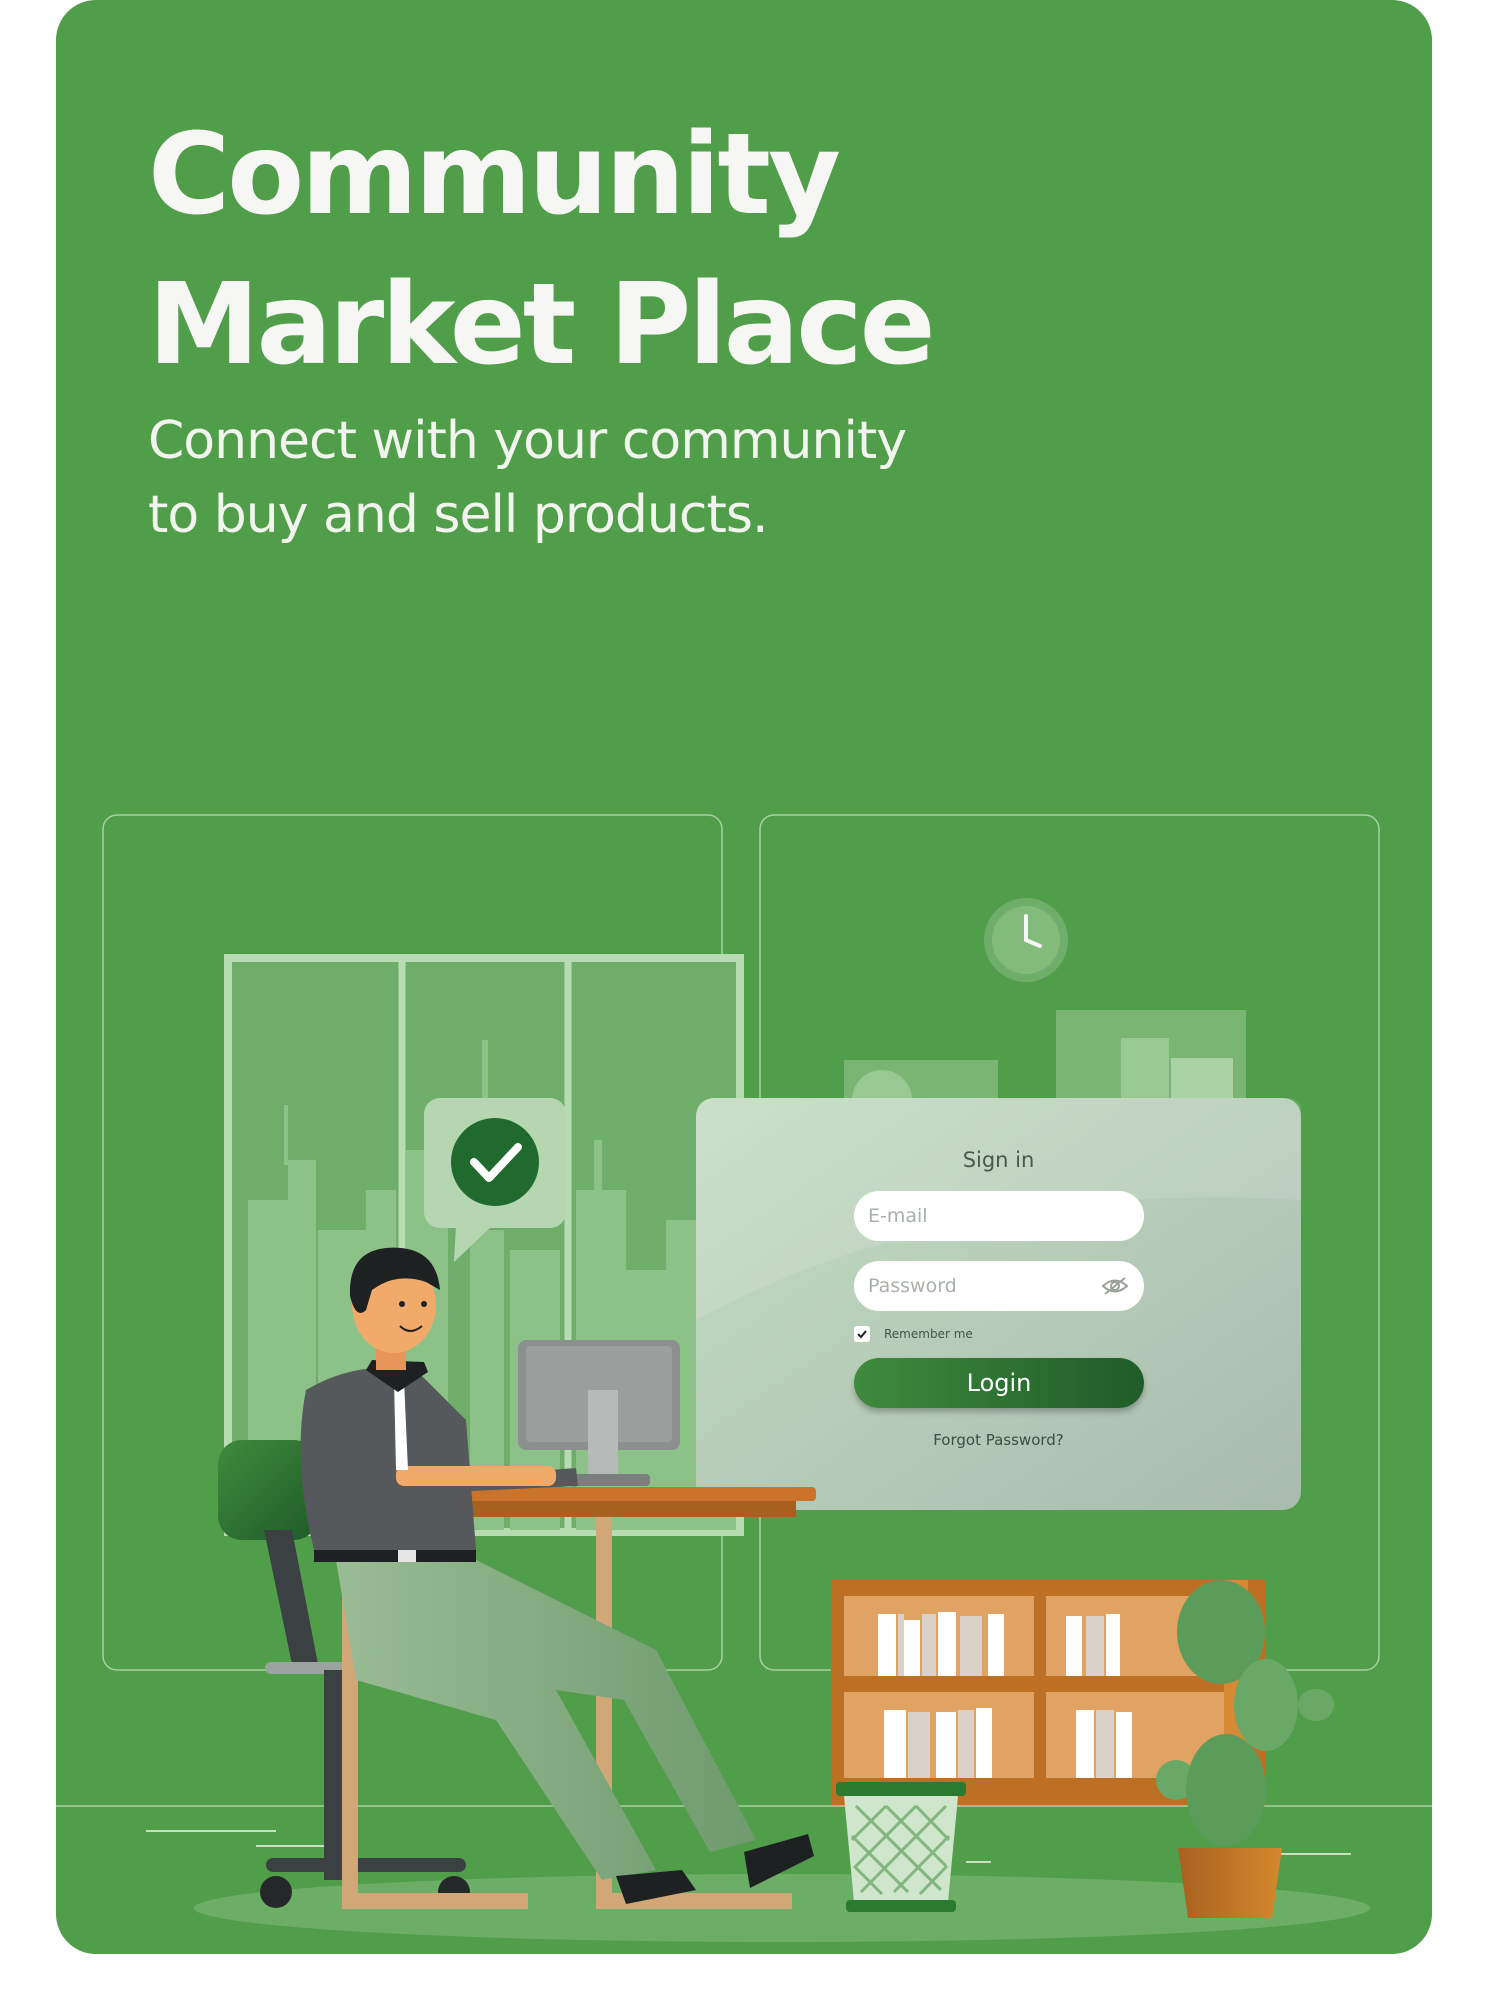  I want to click on email-field: E-mail, so click(999, 1216).